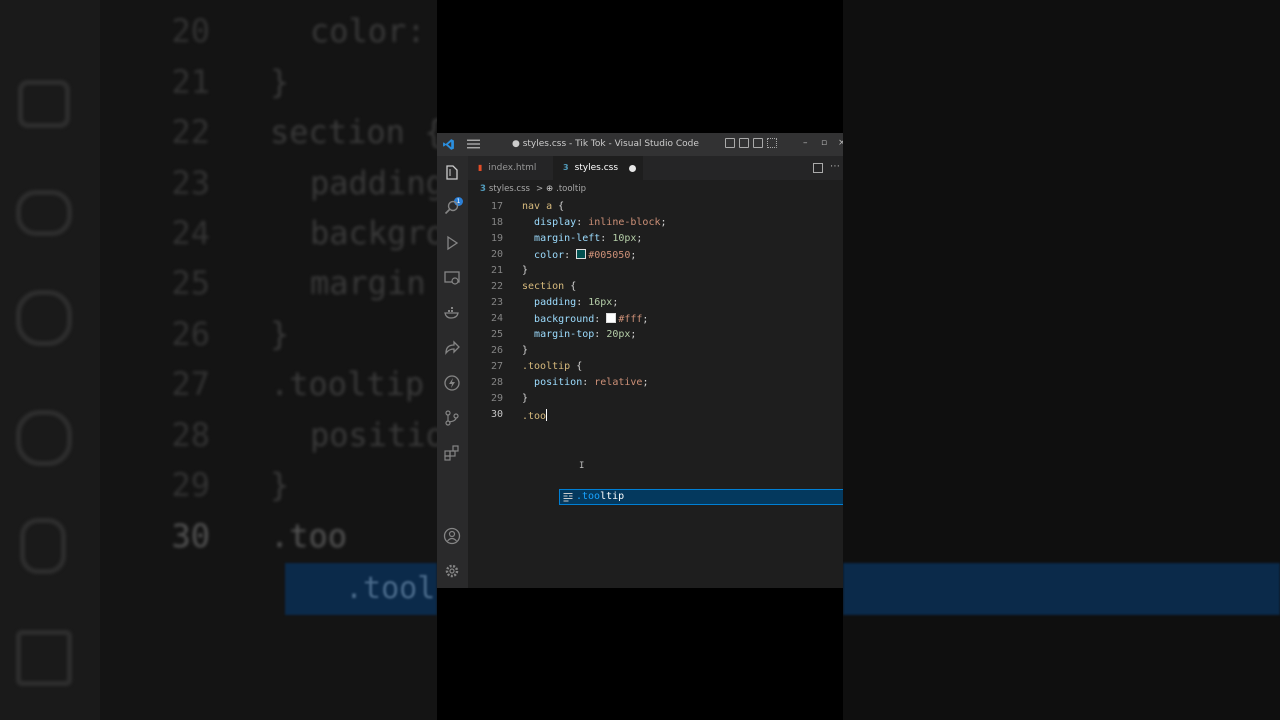  I want to click on background-code-line: section {, so click(353, 132).